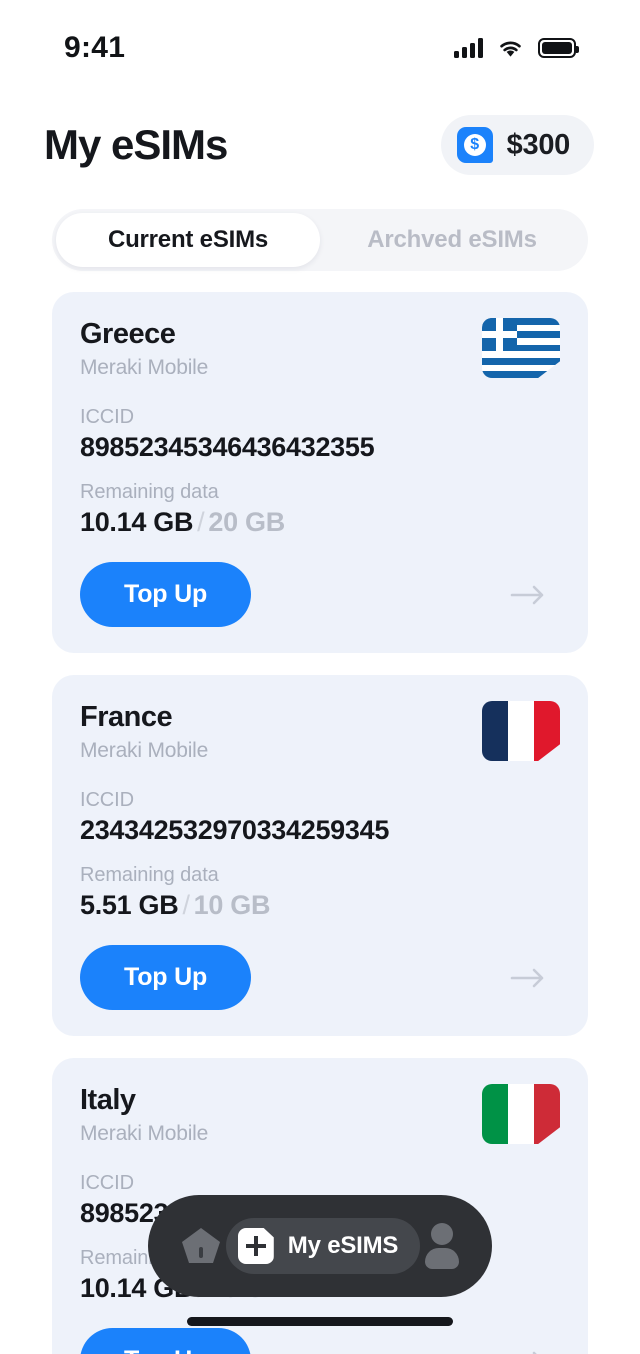 The image size is (640, 1354). Describe the element at coordinates (320, 732) in the screenshot. I see `card-header: France Meraki Mobile` at that location.